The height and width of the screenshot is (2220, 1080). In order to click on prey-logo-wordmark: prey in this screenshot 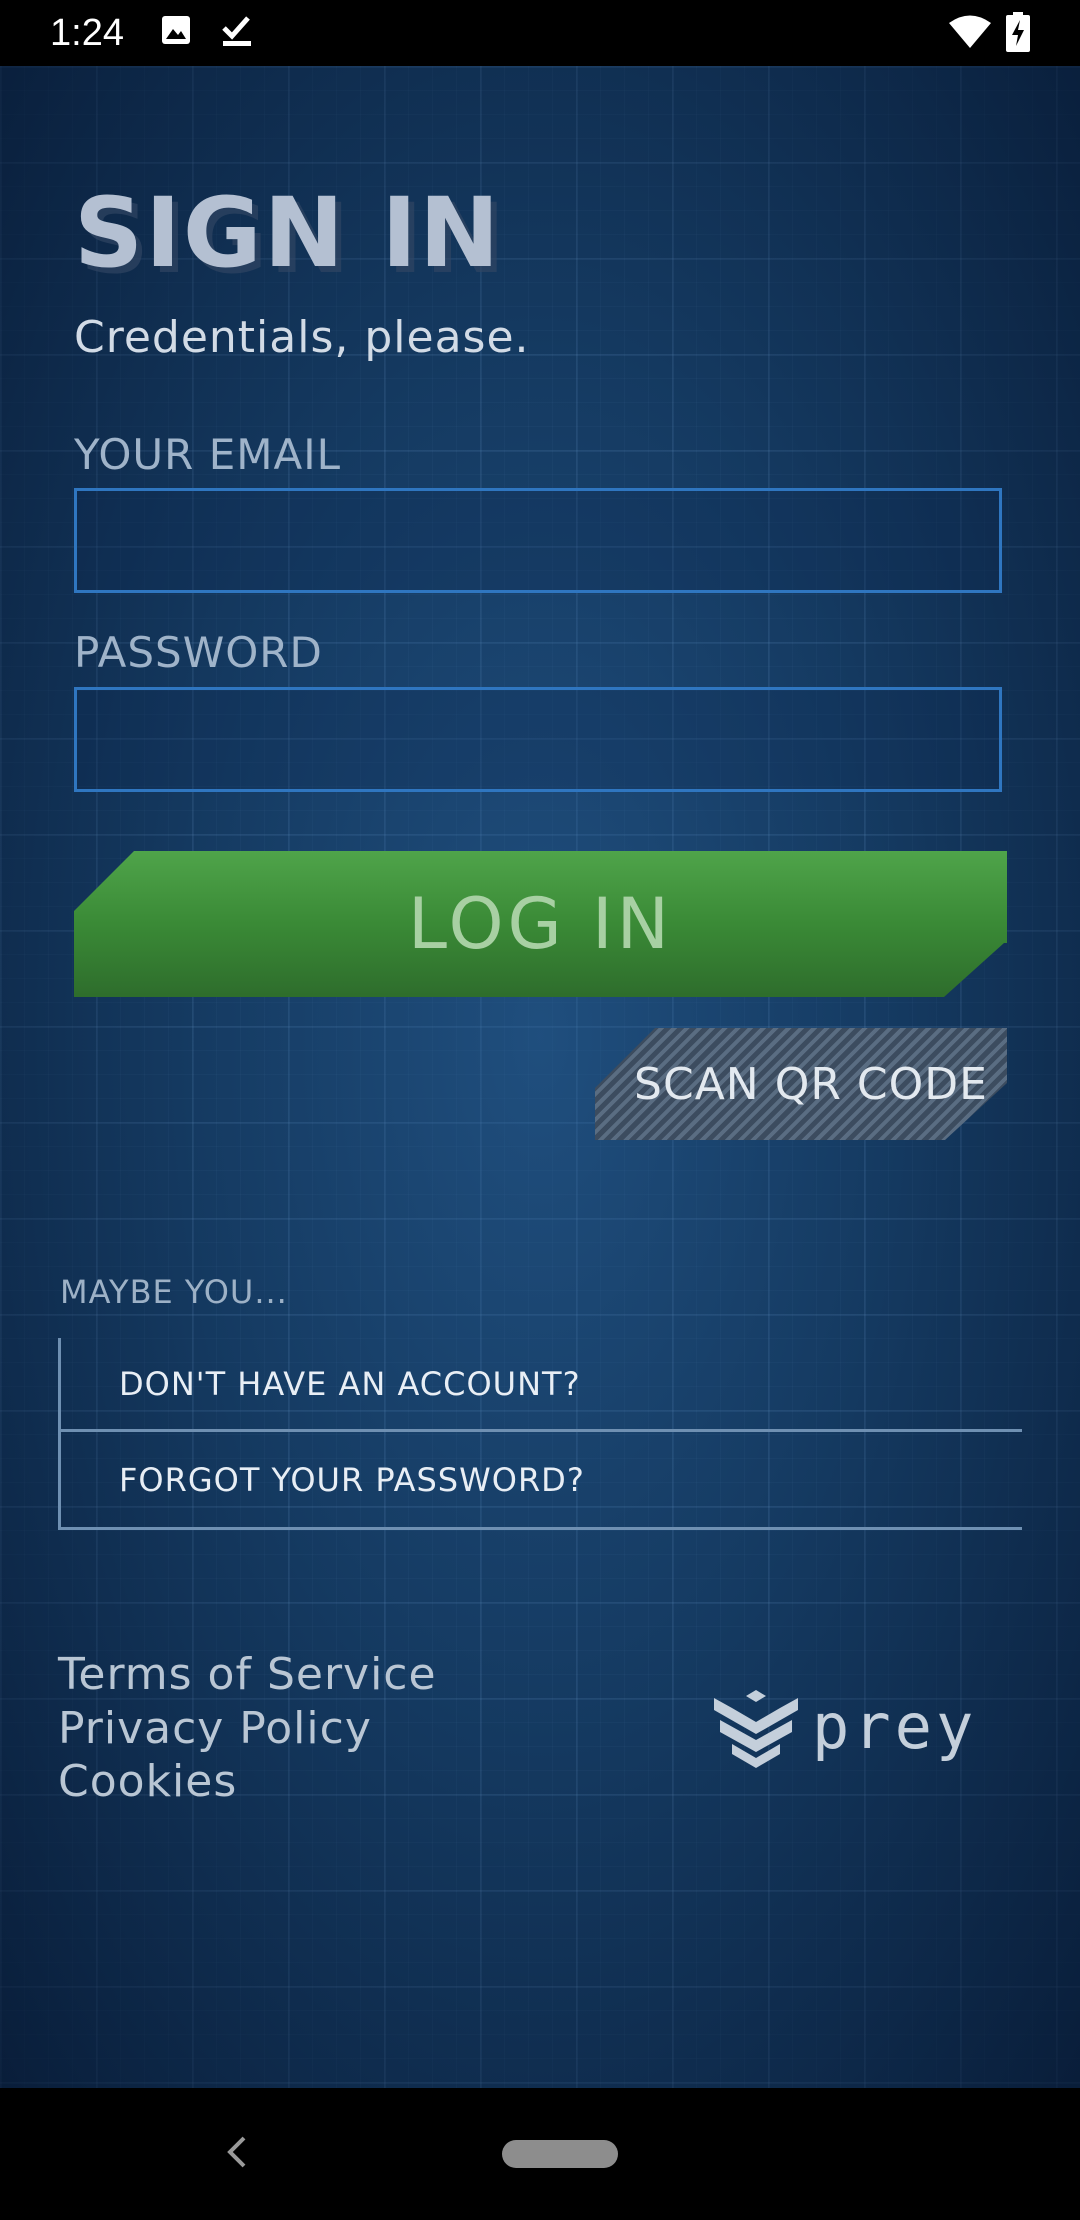, I will do `click(894, 1726)`.